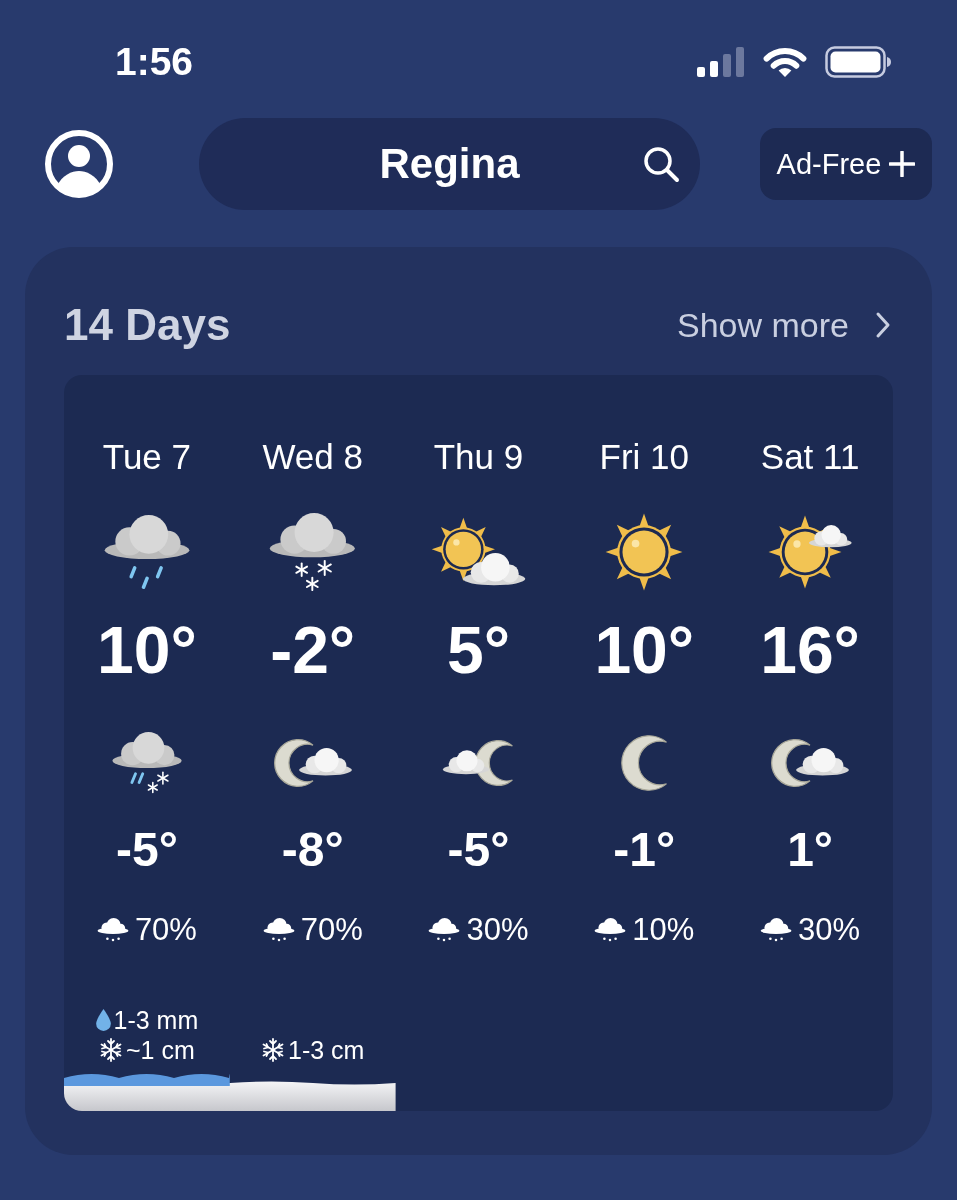 The image size is (957, 1200). What do you see at coordinates (146, 457) in the screenshot?
I see `day-label: Tue 7` at bounding box center [146, 457].